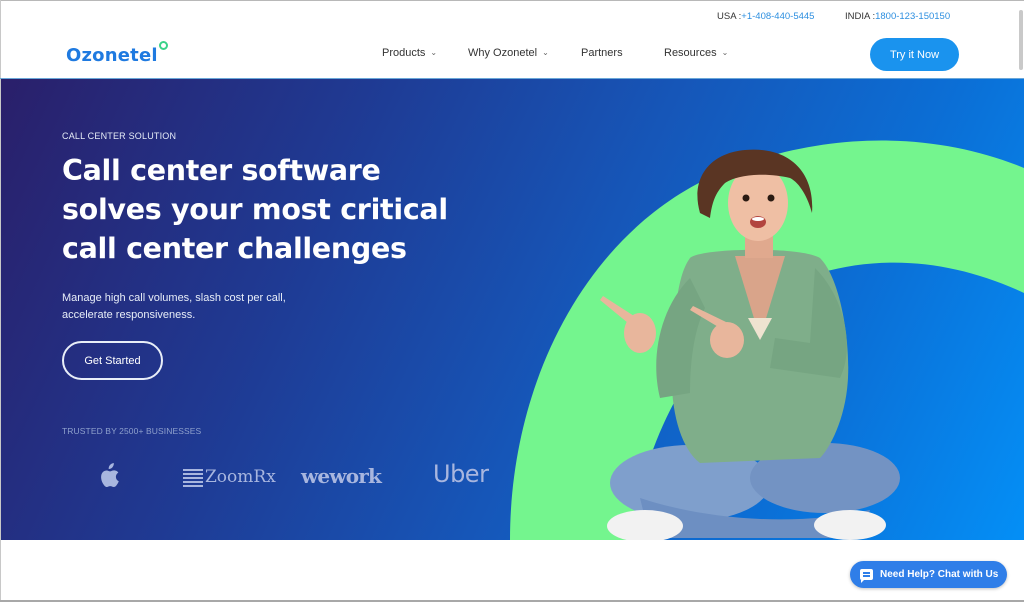  I want to click on nav-products: Products ⌄, so click(409, 53).